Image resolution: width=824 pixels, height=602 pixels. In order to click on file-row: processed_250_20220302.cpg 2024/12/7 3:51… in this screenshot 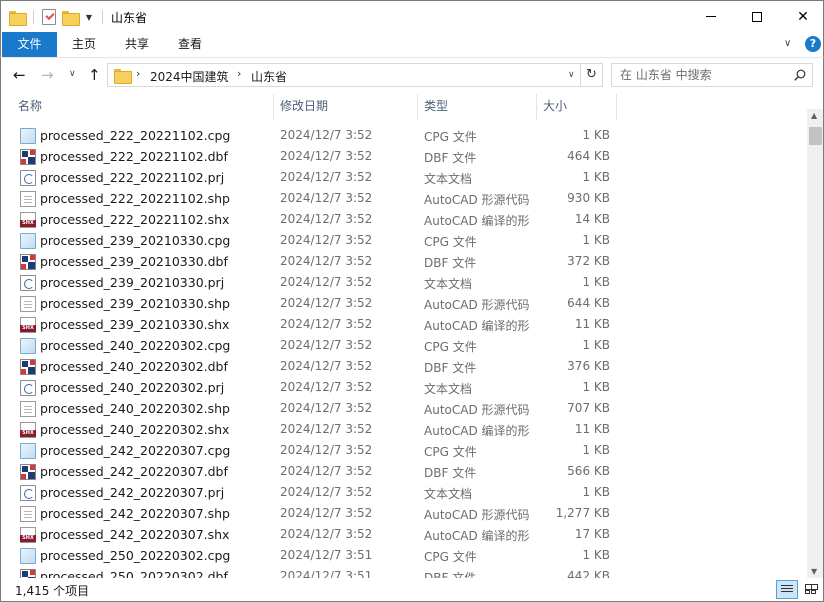, I will do `click(404, 556)`.